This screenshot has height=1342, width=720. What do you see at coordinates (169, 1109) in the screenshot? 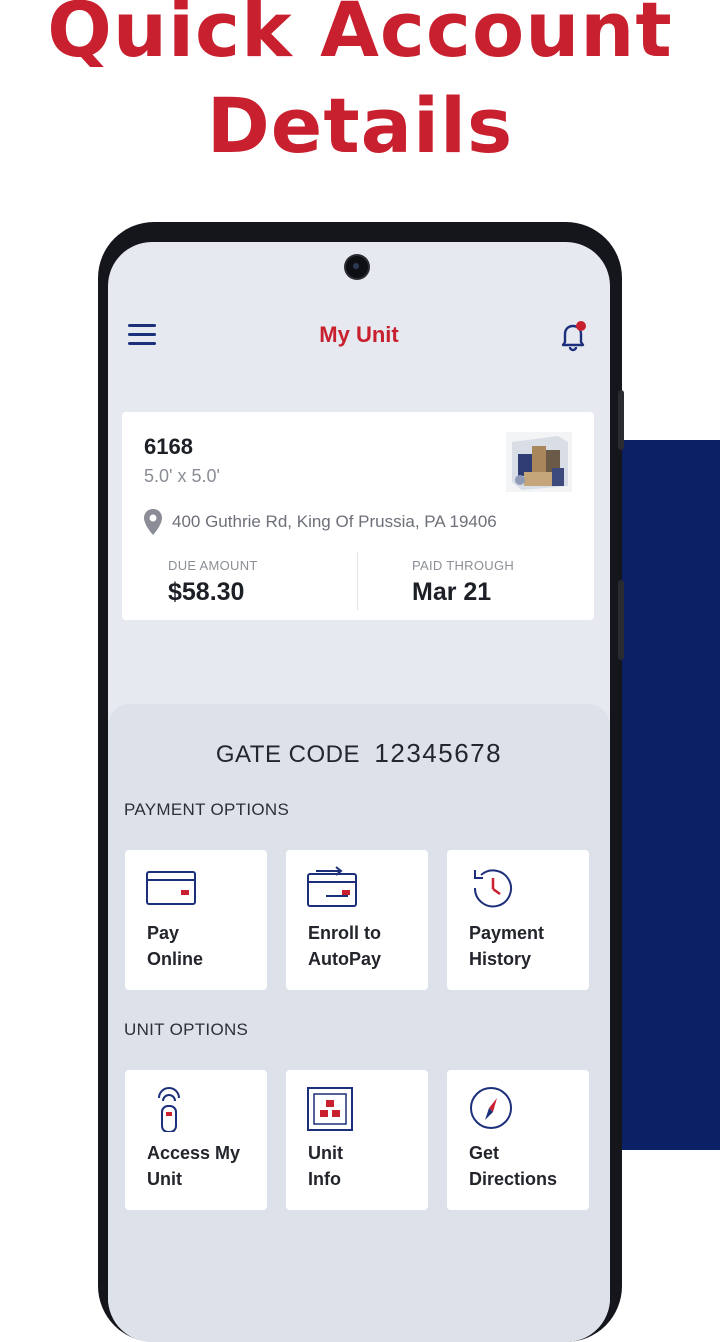
I see `remote-access-icon` at bounding box center [169, 1109].